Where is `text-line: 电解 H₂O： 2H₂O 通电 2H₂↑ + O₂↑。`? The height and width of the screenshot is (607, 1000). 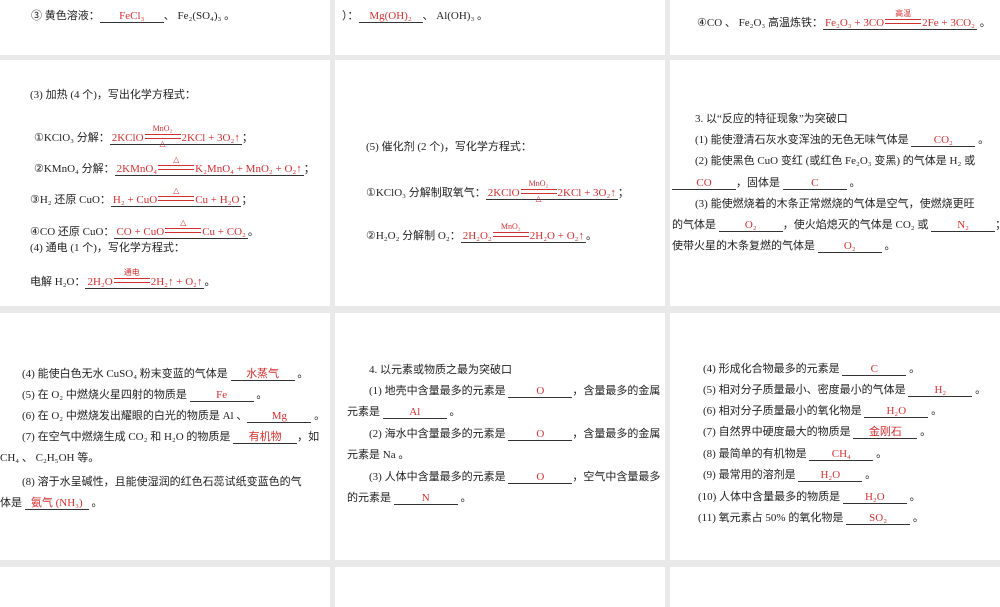
text-line: 电解 H₂O： 2H₂O 通电 2H₂↑ + O₂↑。 is located at coordinates (122, 277).